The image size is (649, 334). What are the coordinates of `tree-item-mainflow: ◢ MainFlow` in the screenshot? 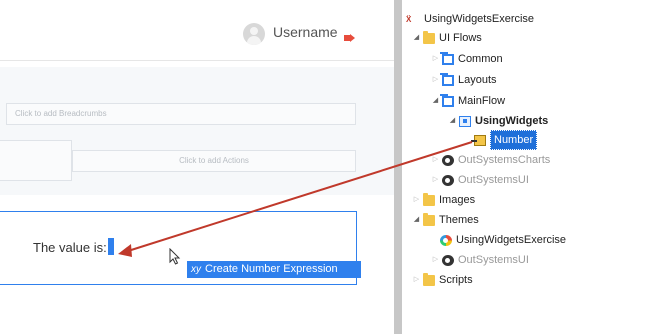 It's located at (468, 101).